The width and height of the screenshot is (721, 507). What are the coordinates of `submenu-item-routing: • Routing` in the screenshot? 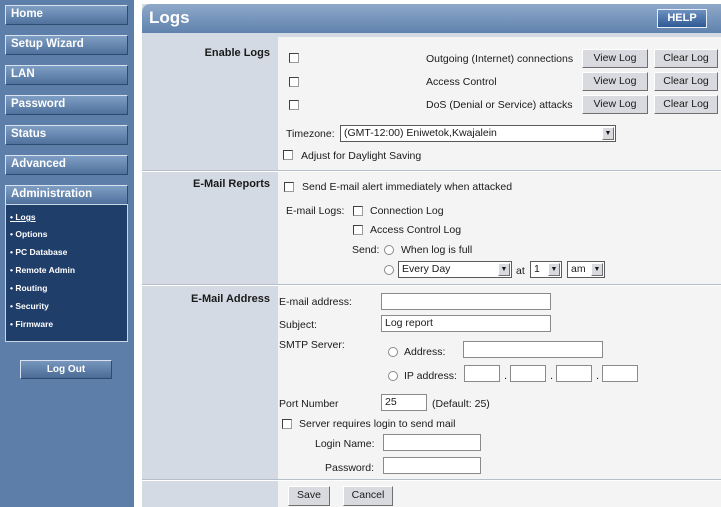 It's located at (28, 288).